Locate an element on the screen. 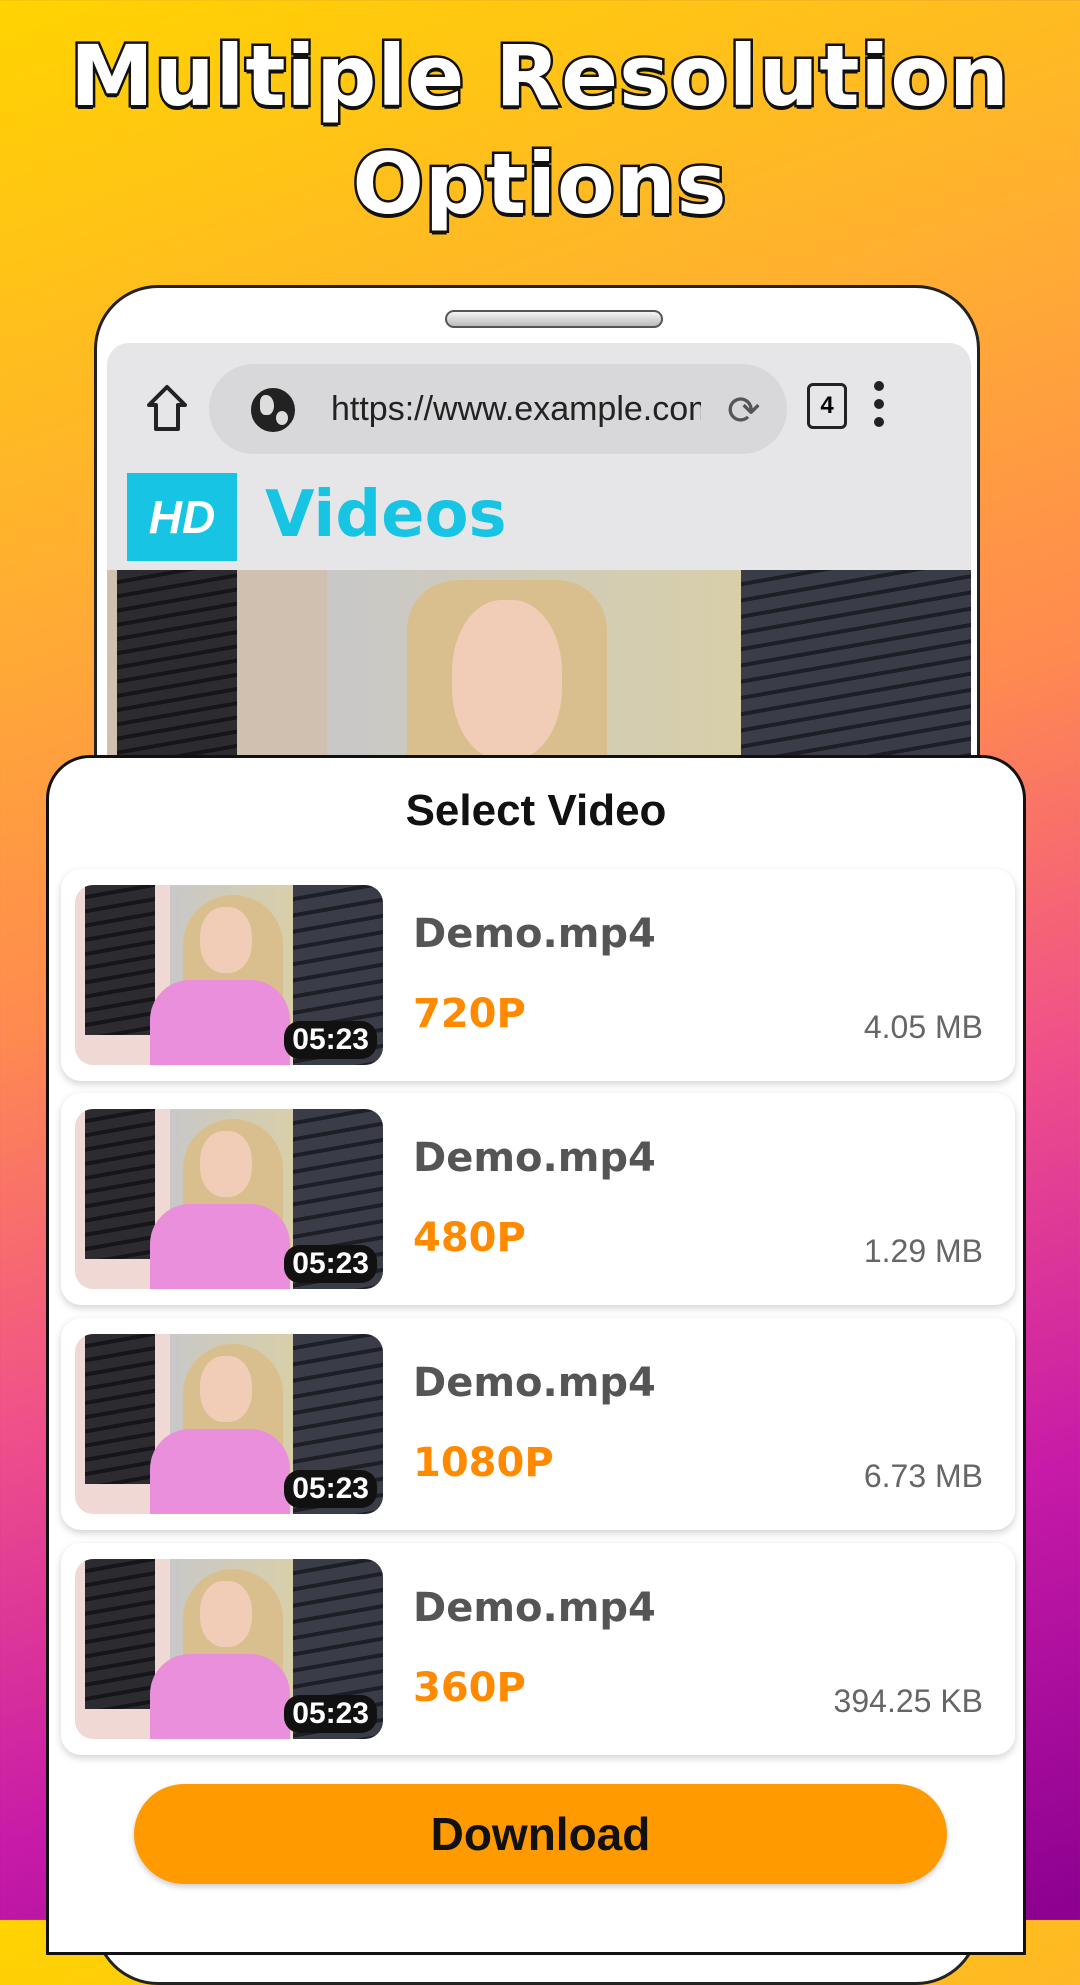  video-option-card: 05:23 Demo.mp4 1080P 6.73 MB is located at coordinates (538, 1424).